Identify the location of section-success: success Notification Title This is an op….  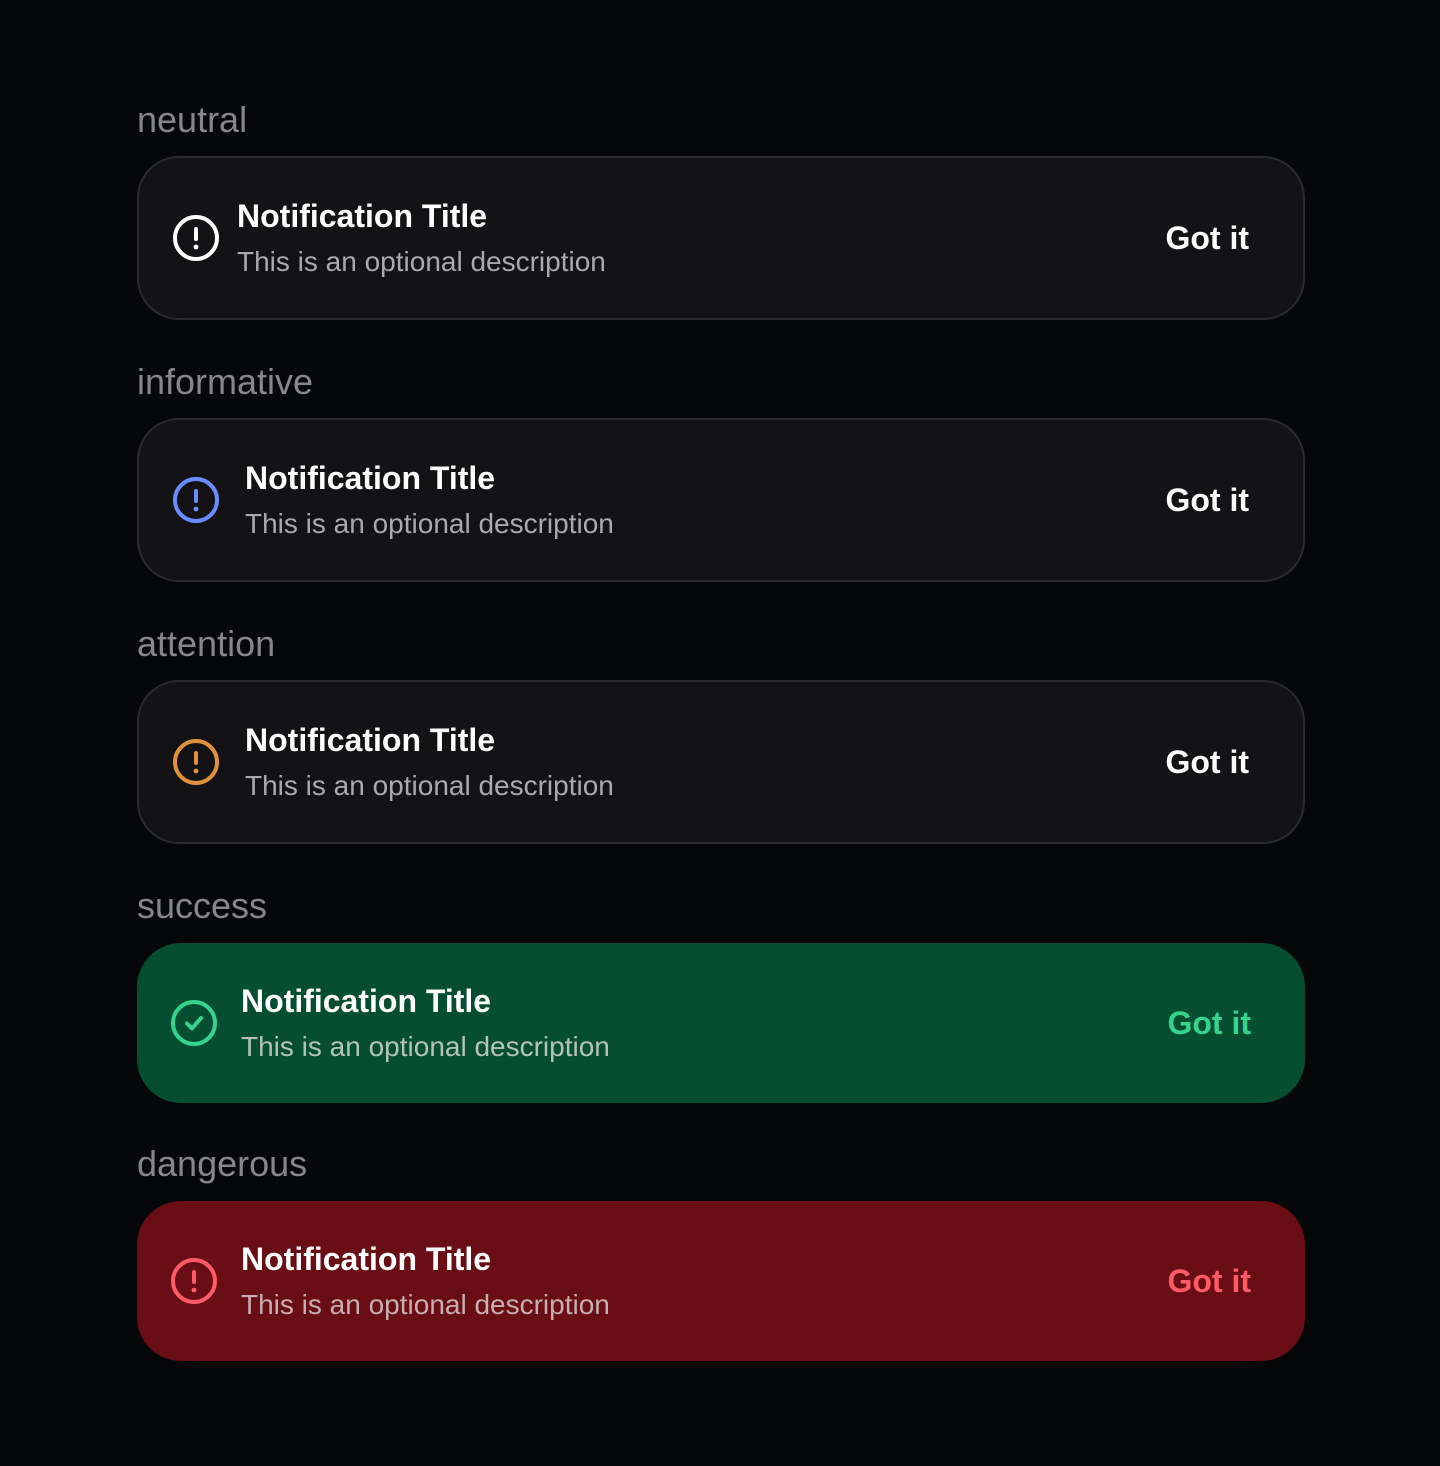
(721, 994).